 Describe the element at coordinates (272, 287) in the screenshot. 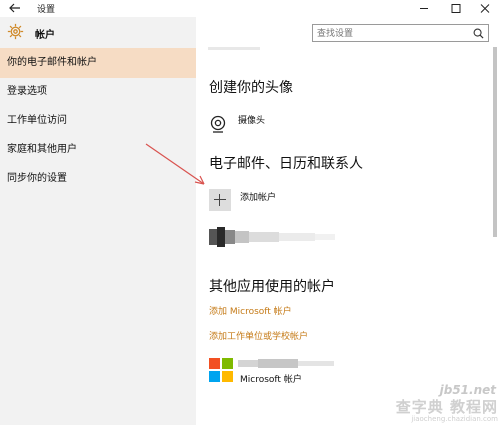

I see `other-apps-section-heading: 其他应用使用的帐户` at that location.